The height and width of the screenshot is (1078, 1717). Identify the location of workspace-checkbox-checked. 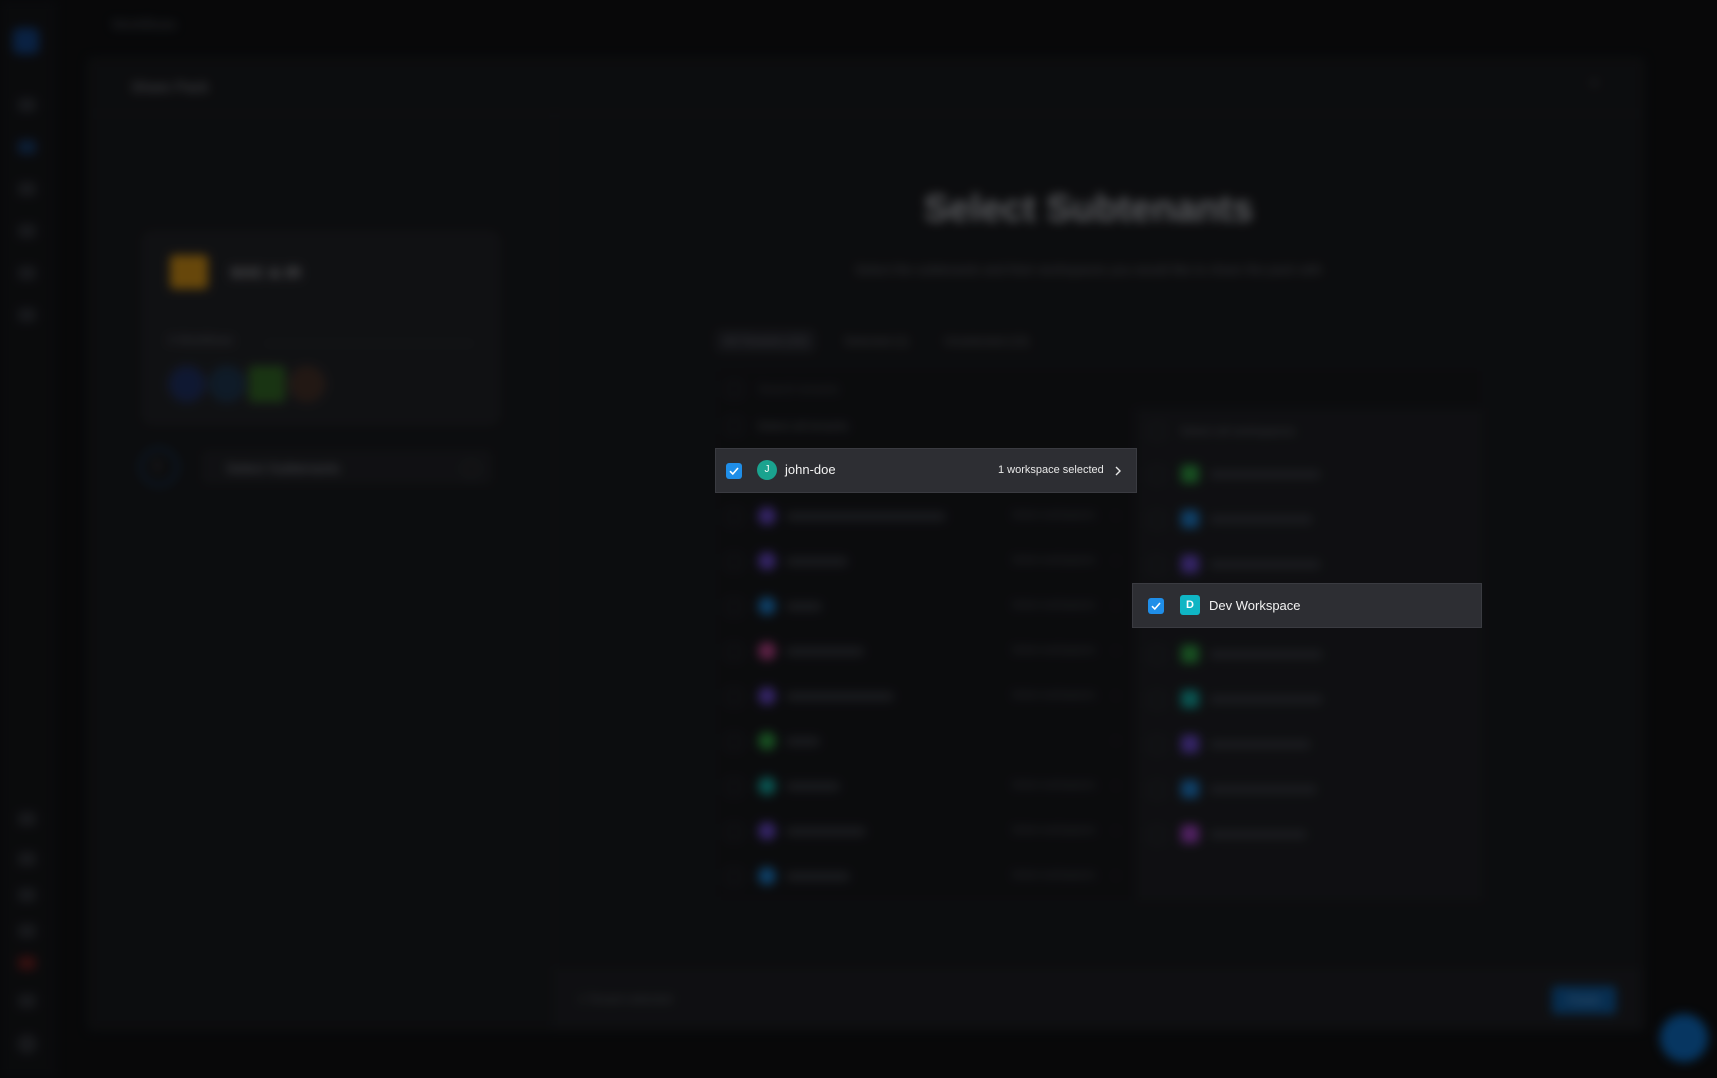
(1156, 606).